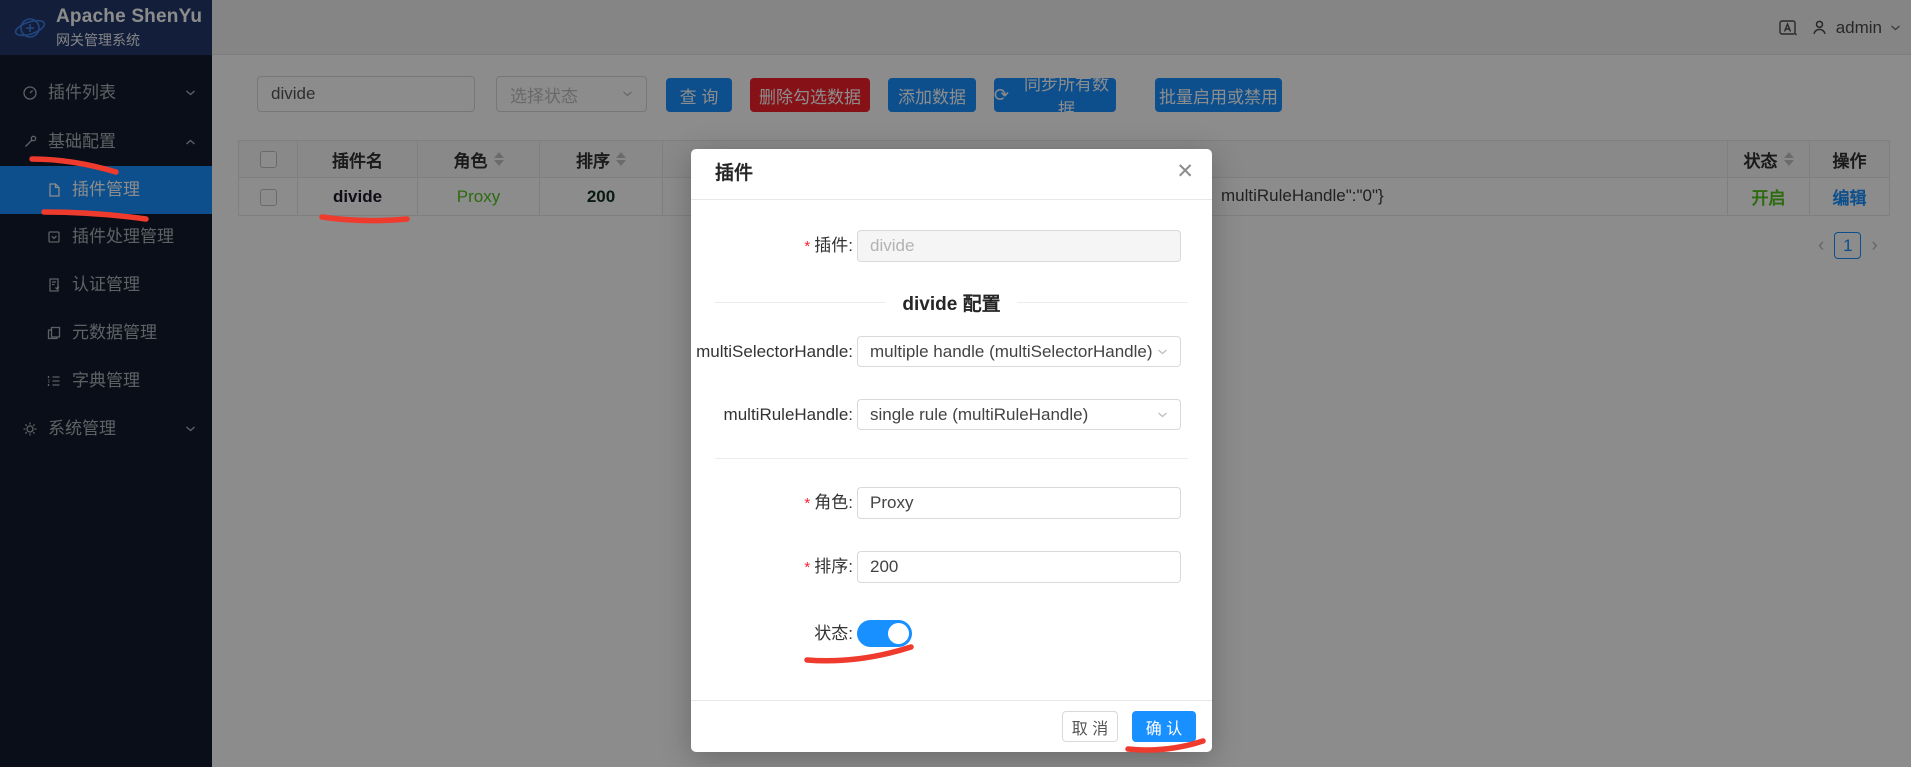  Describe the element at coordinates (951, 458) in the screenshot. I see `section-divider-line` at that location.